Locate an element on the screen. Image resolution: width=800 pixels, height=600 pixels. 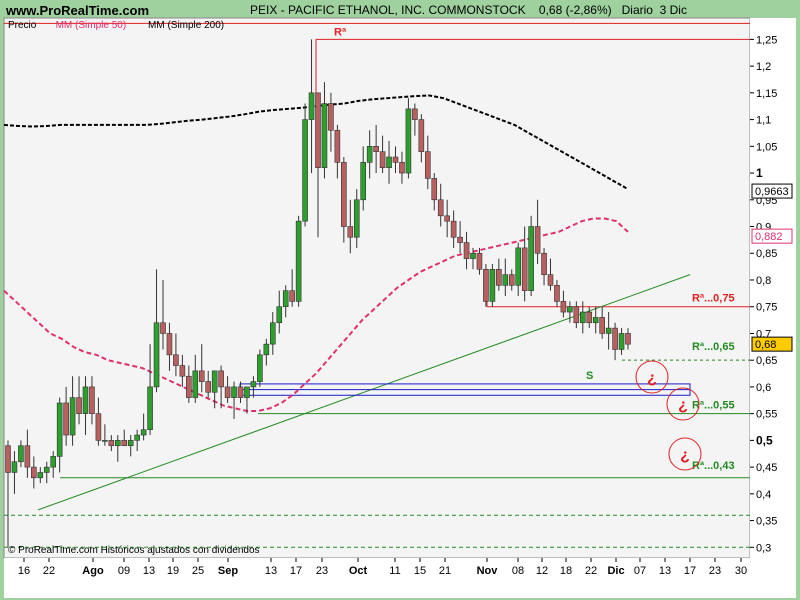
x-tick-label: 21 is located at coordinates (445, 571).